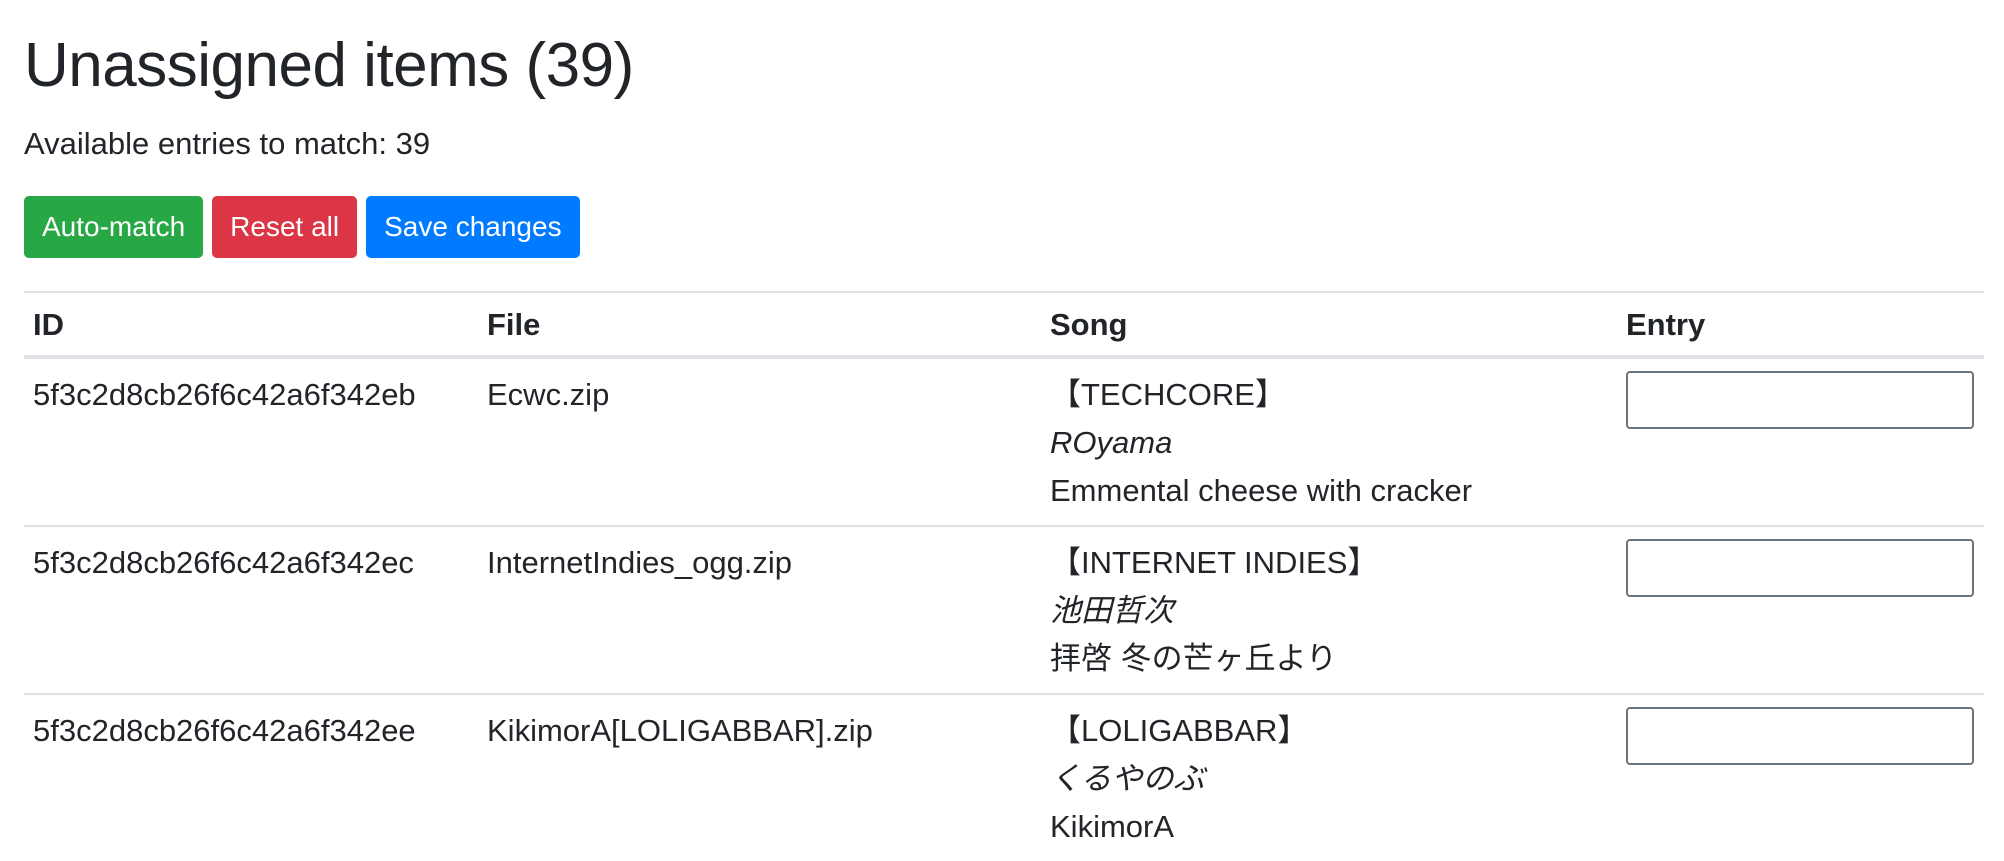  What do you see at coordinates (1179, 730) in the screenshot?
I see `song-genre: 【LOLIGABBAR】` at bounding box center [1179, 730].